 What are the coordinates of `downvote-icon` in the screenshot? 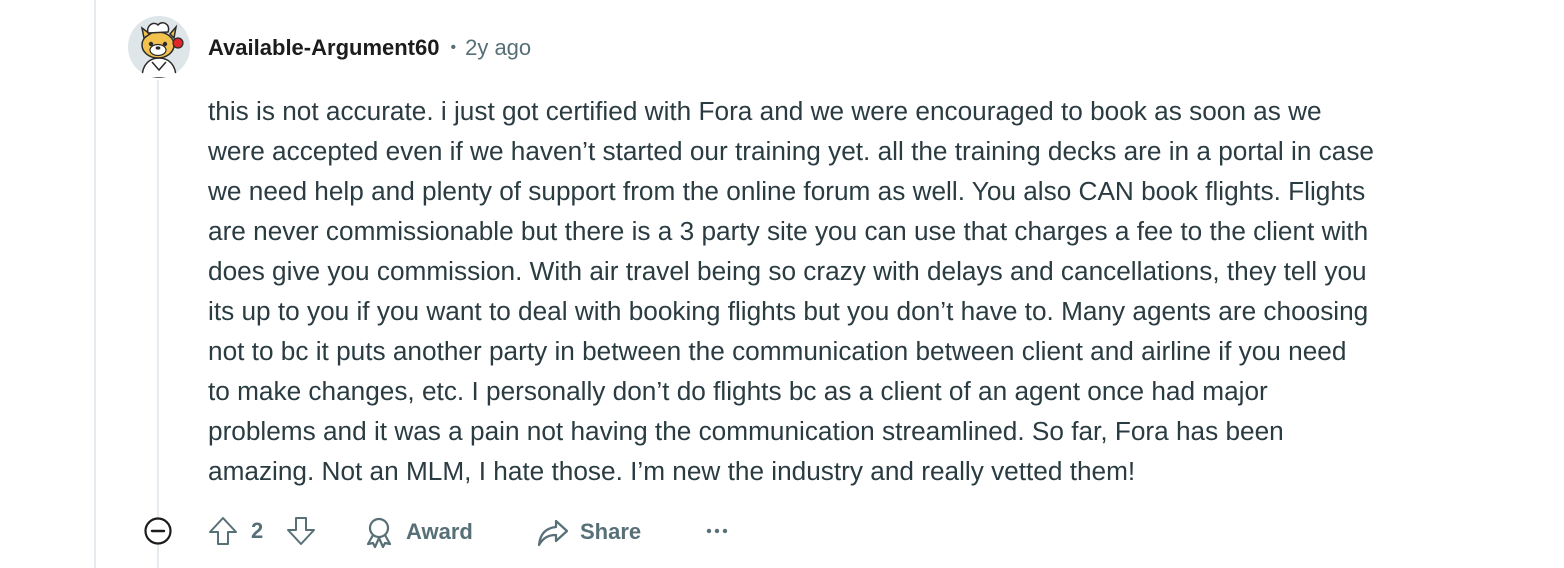 It's located at (301, 531).